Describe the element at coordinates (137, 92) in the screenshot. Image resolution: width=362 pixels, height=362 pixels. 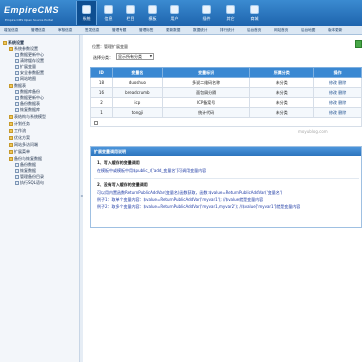
I see `cell-name: breadcrumb` at that location.